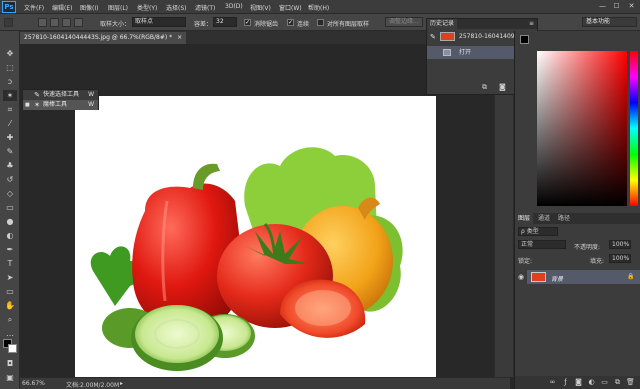  What do you see at coordinates (78, 22) in the screenshot?
I see `intersect-selection-icon` at bounding box center [78, 22].